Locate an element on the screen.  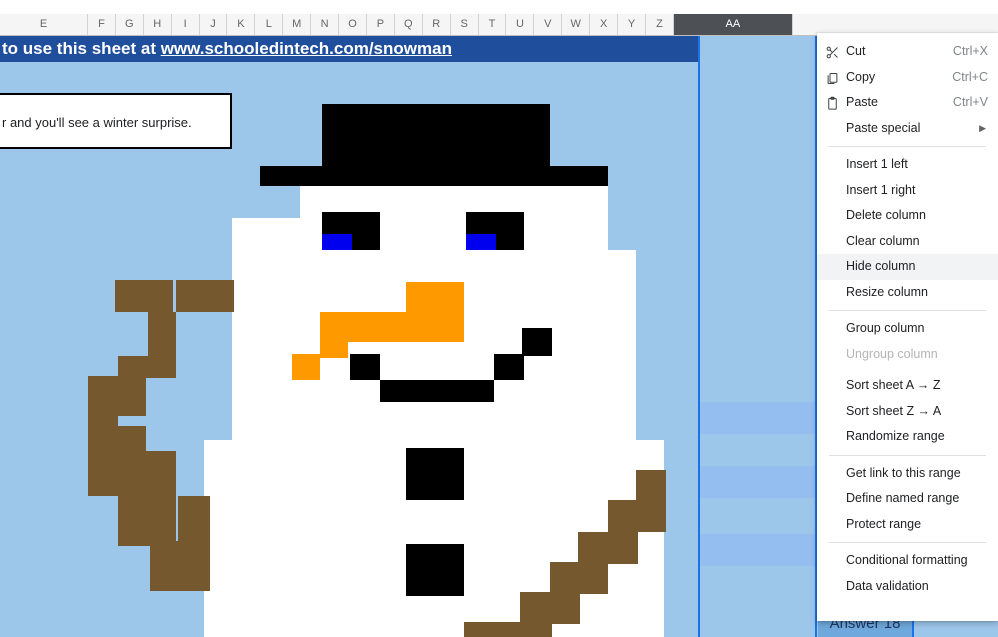
menu-item-label: Clear column is located at coordinates (883, 240).